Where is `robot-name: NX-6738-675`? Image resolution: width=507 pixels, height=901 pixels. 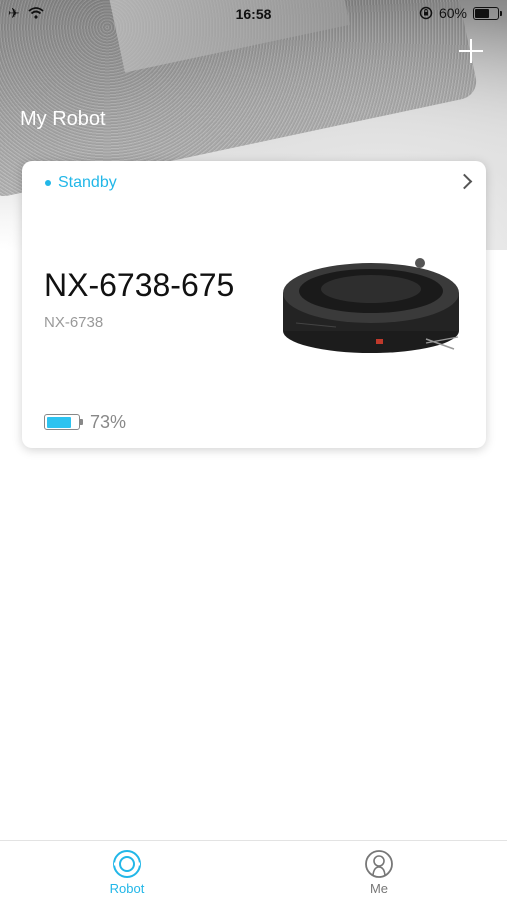 robot-name: NX-6738-675 is located at coordinates (139, 285).